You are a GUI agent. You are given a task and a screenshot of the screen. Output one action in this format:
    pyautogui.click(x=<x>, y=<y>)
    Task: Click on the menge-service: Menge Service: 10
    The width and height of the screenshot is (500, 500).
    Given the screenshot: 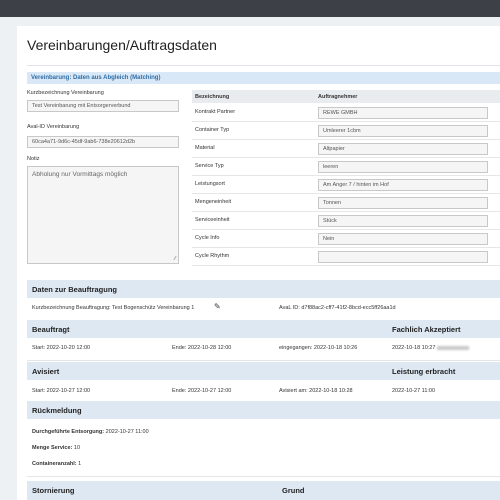 What is the action you would take?
    pyautogui.click(x=56, y=448)
    